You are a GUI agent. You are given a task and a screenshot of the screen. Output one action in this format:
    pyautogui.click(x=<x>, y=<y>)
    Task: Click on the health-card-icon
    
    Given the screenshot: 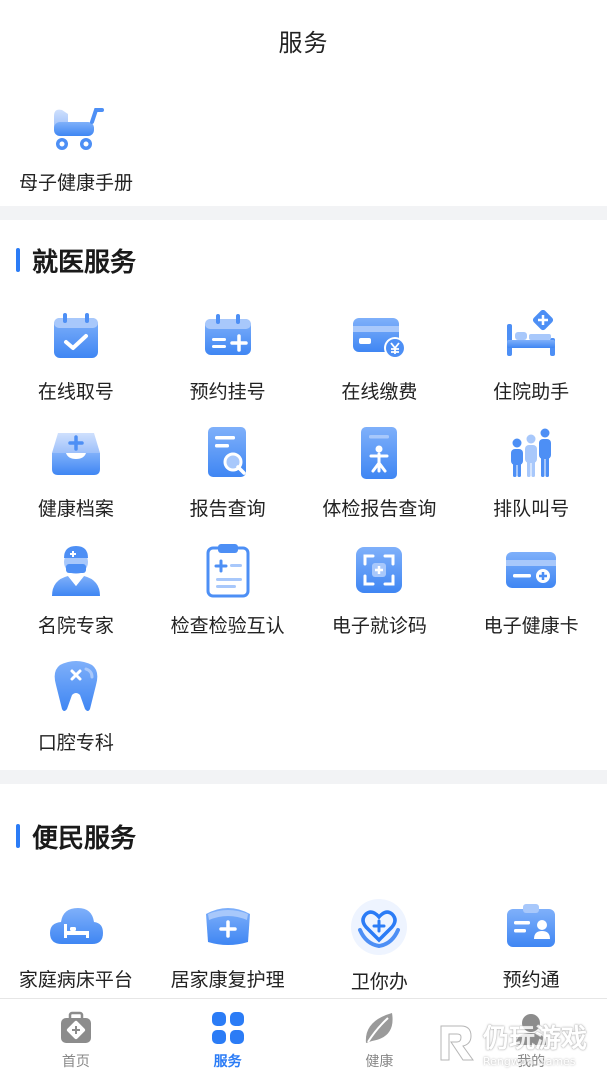 What is the action you would take?
    pyautogui.click(x=531, y=570)
    